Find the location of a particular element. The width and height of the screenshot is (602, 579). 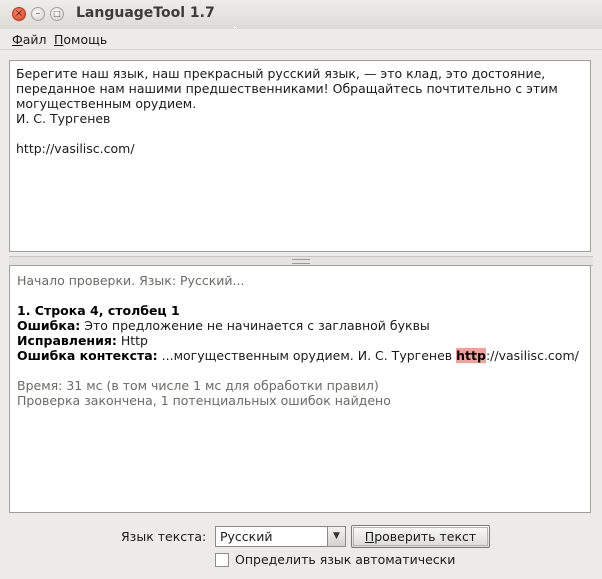

menu-help-mnemonic: П is located at coordinates (59, 39).